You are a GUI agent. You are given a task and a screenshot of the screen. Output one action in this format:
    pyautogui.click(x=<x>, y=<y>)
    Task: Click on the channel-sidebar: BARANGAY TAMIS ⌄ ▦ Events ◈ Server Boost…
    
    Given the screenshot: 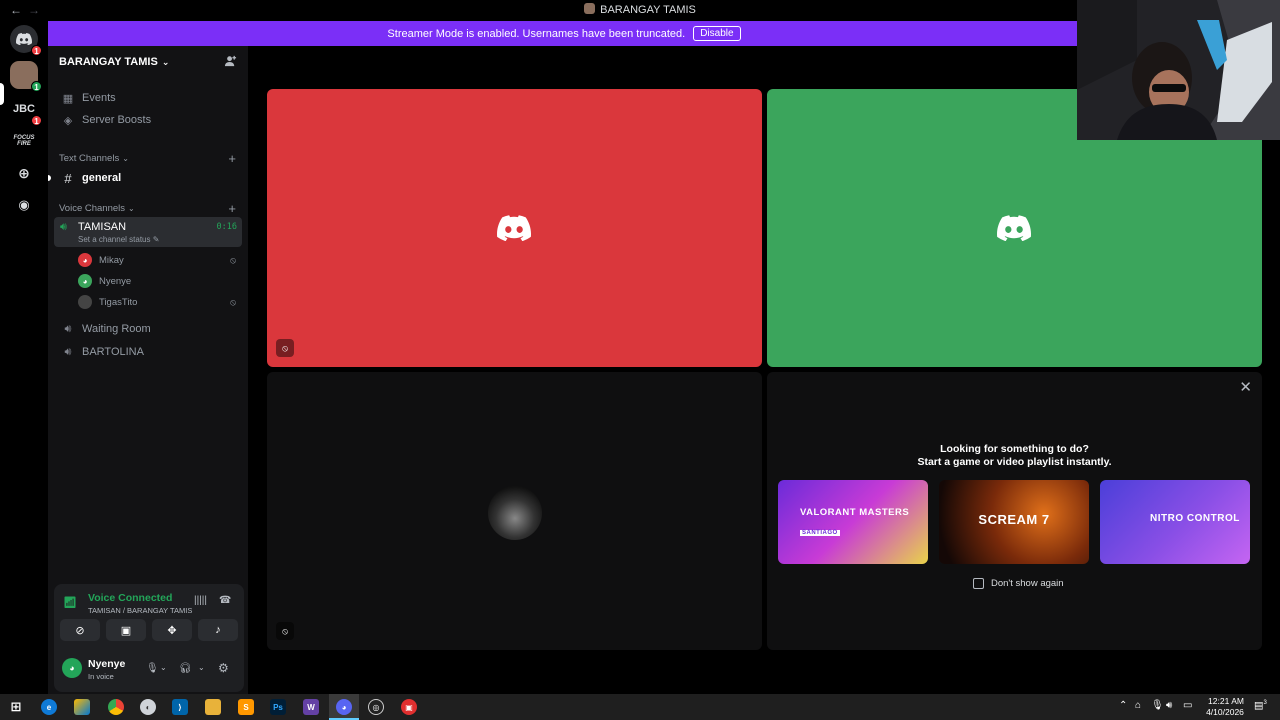 What is the action you would take?
    pyautogui.click(x=148, y=370)
    